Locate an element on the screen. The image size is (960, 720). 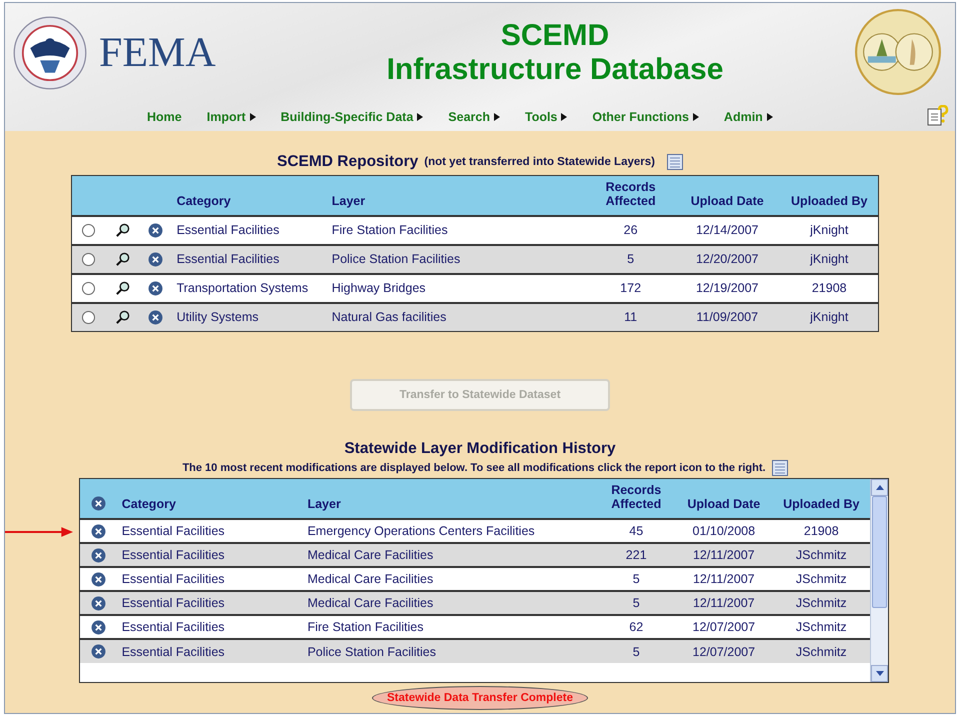
nav-menu-item: Import is located at coordinates (231, 117).